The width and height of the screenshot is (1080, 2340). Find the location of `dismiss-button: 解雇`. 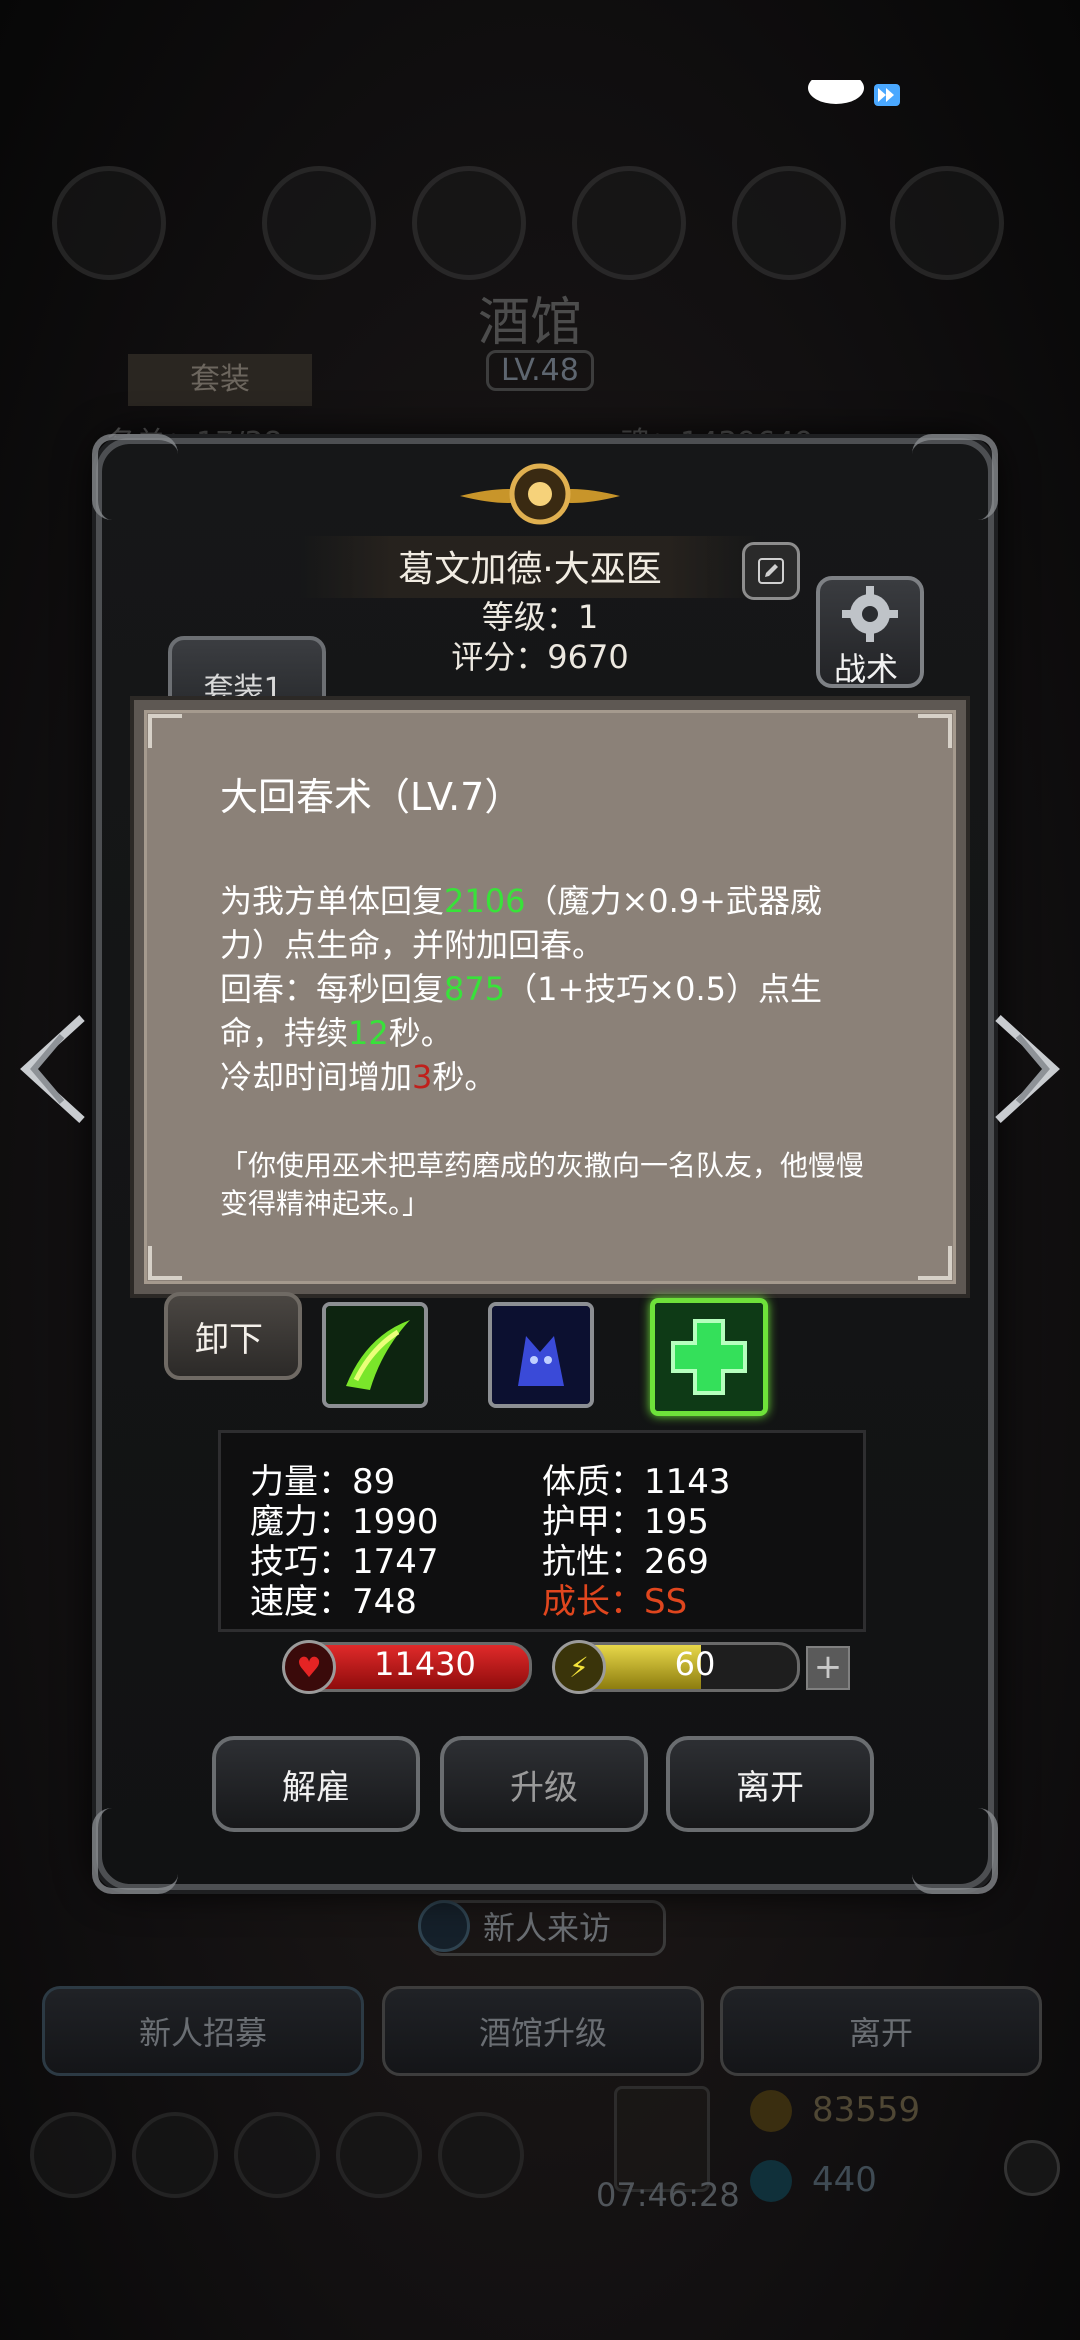

dismiss-button: 解雇 is located at coordinates (316, 1784).